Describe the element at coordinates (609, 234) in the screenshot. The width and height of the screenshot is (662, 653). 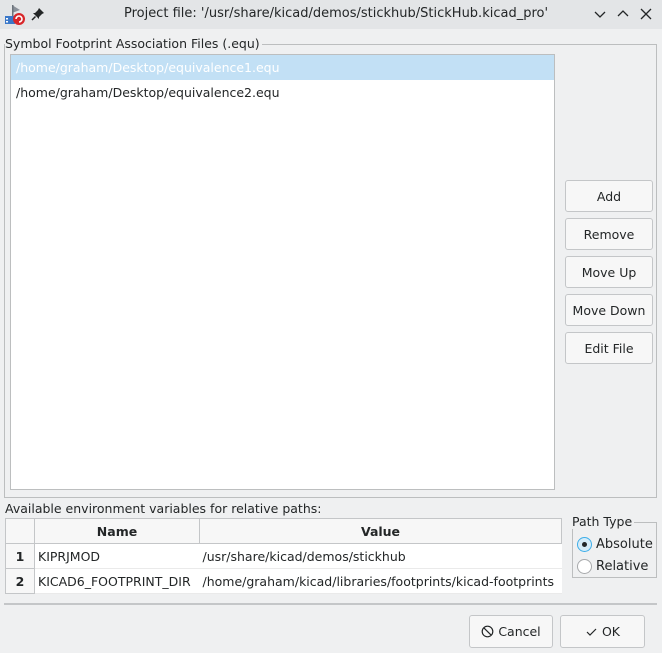
I see `remove-button: Remove` at that location.